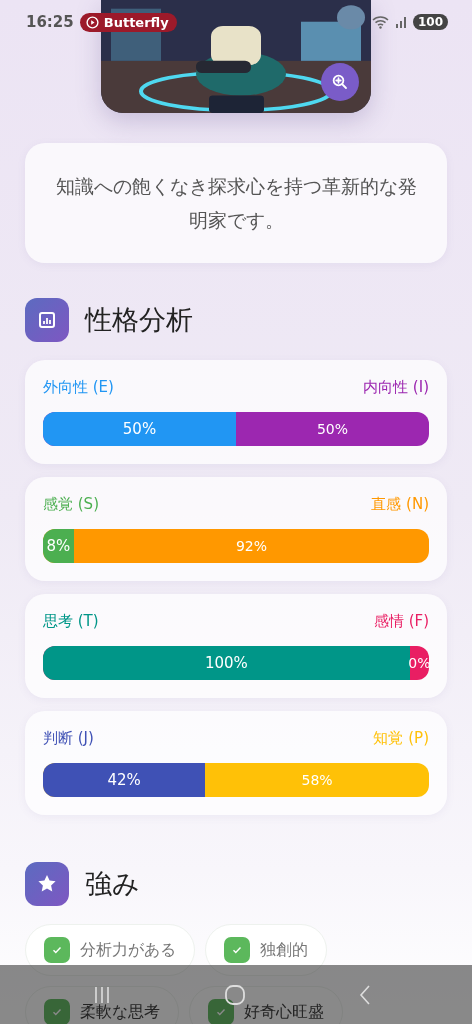 This screenshot has height=1024, width=472. What do you see at coordinates (68, 739) in the screenshot?
I see `trait-label: 判断 (J)` at bounding box center [68, 739].